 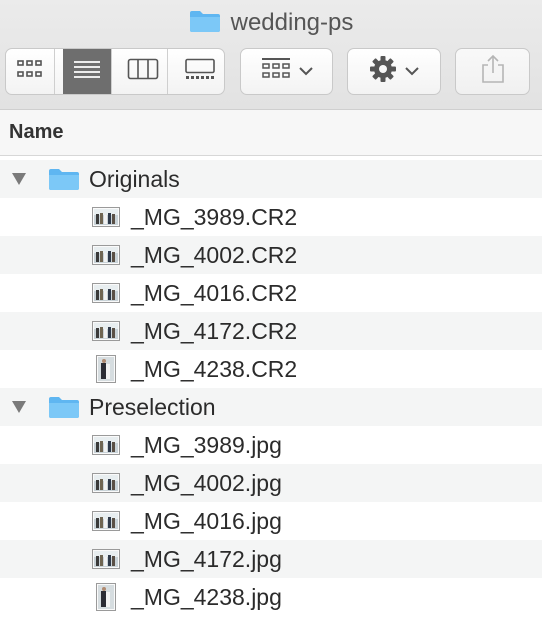 I want to click on file-name: _MG_4172.jpg, so click(x=206, y=558).